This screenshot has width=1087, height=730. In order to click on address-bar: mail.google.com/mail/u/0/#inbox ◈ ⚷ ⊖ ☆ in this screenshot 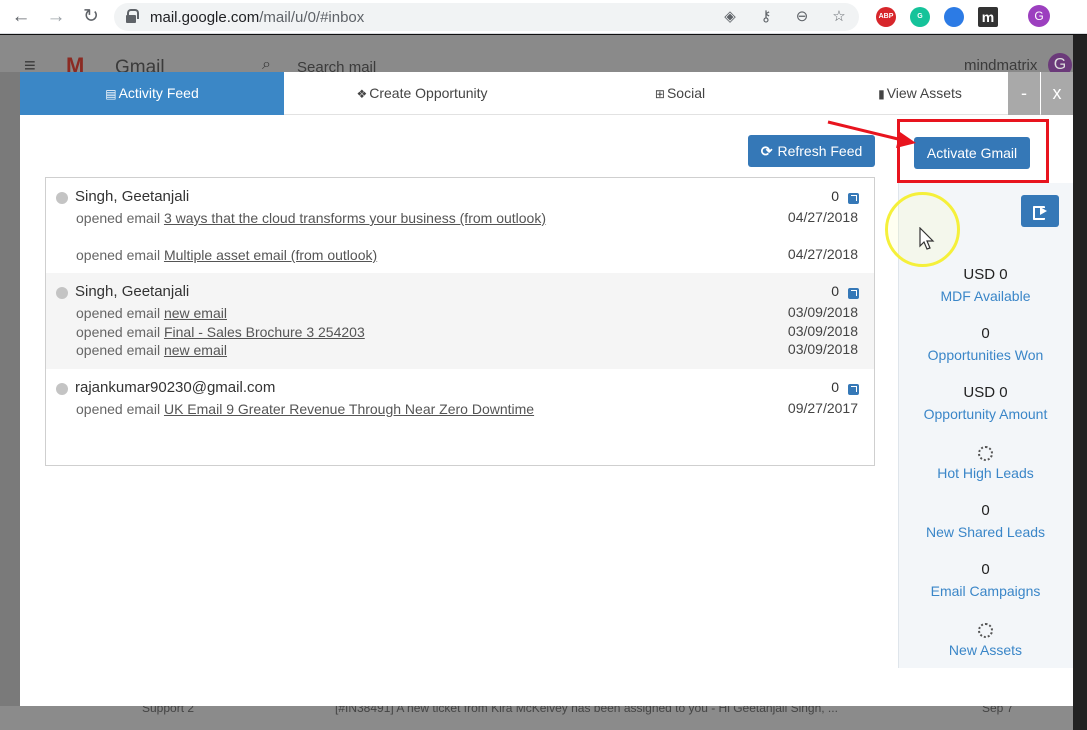, I will do `click(486, 17)`.